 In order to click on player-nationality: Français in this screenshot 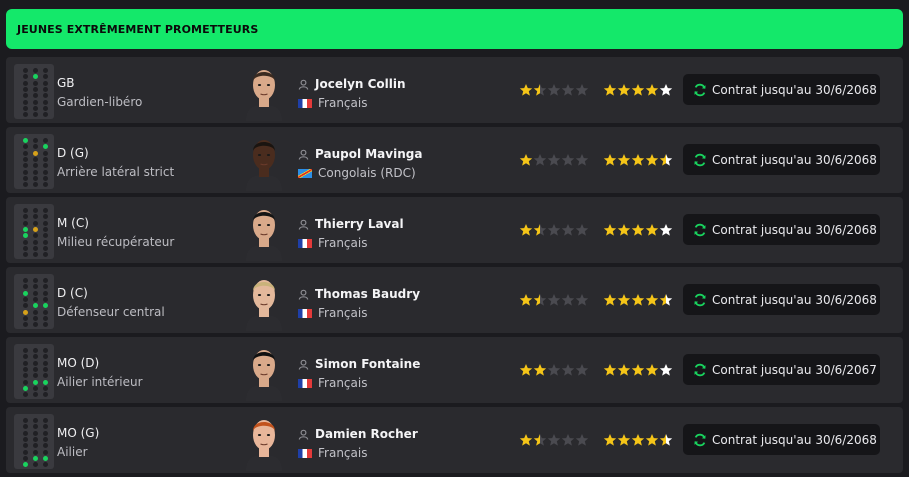, I will do `click(343, 103)`.